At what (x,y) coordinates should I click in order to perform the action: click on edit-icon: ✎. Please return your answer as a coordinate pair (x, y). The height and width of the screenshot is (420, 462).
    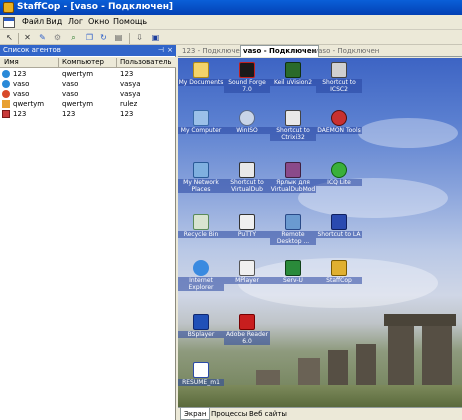
    Looking at the image, I should click on (42, 38).